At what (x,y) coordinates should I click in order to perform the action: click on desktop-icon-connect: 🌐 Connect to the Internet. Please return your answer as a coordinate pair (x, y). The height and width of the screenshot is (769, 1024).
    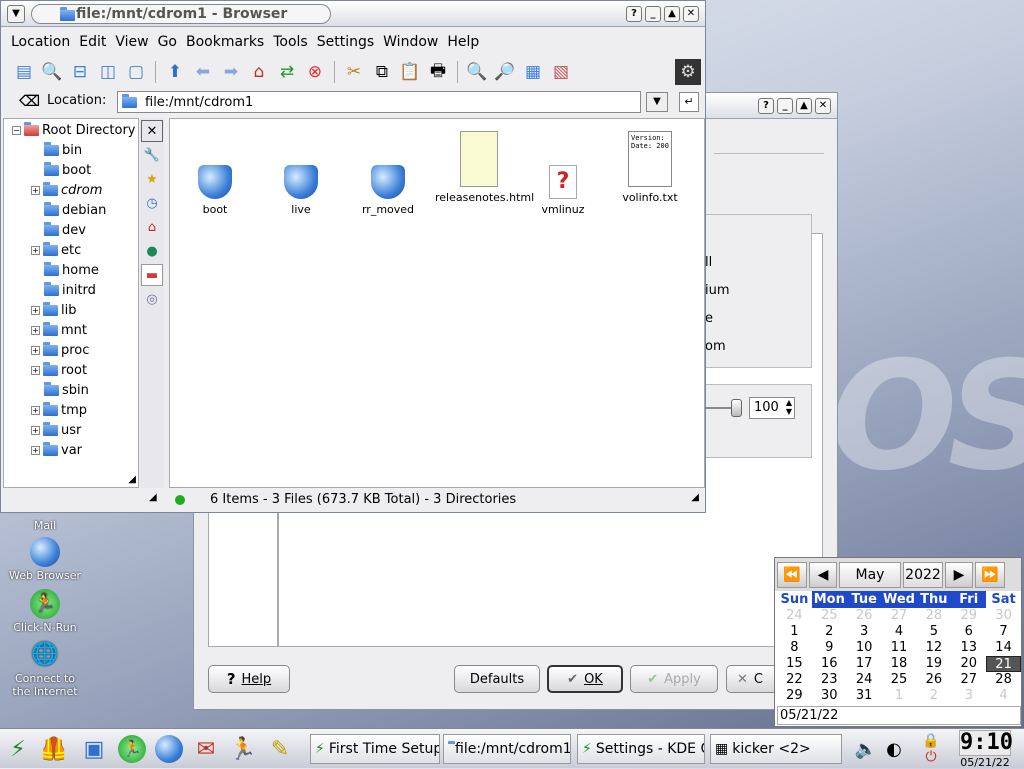
    Looking at the image, I should click on (45, 669).